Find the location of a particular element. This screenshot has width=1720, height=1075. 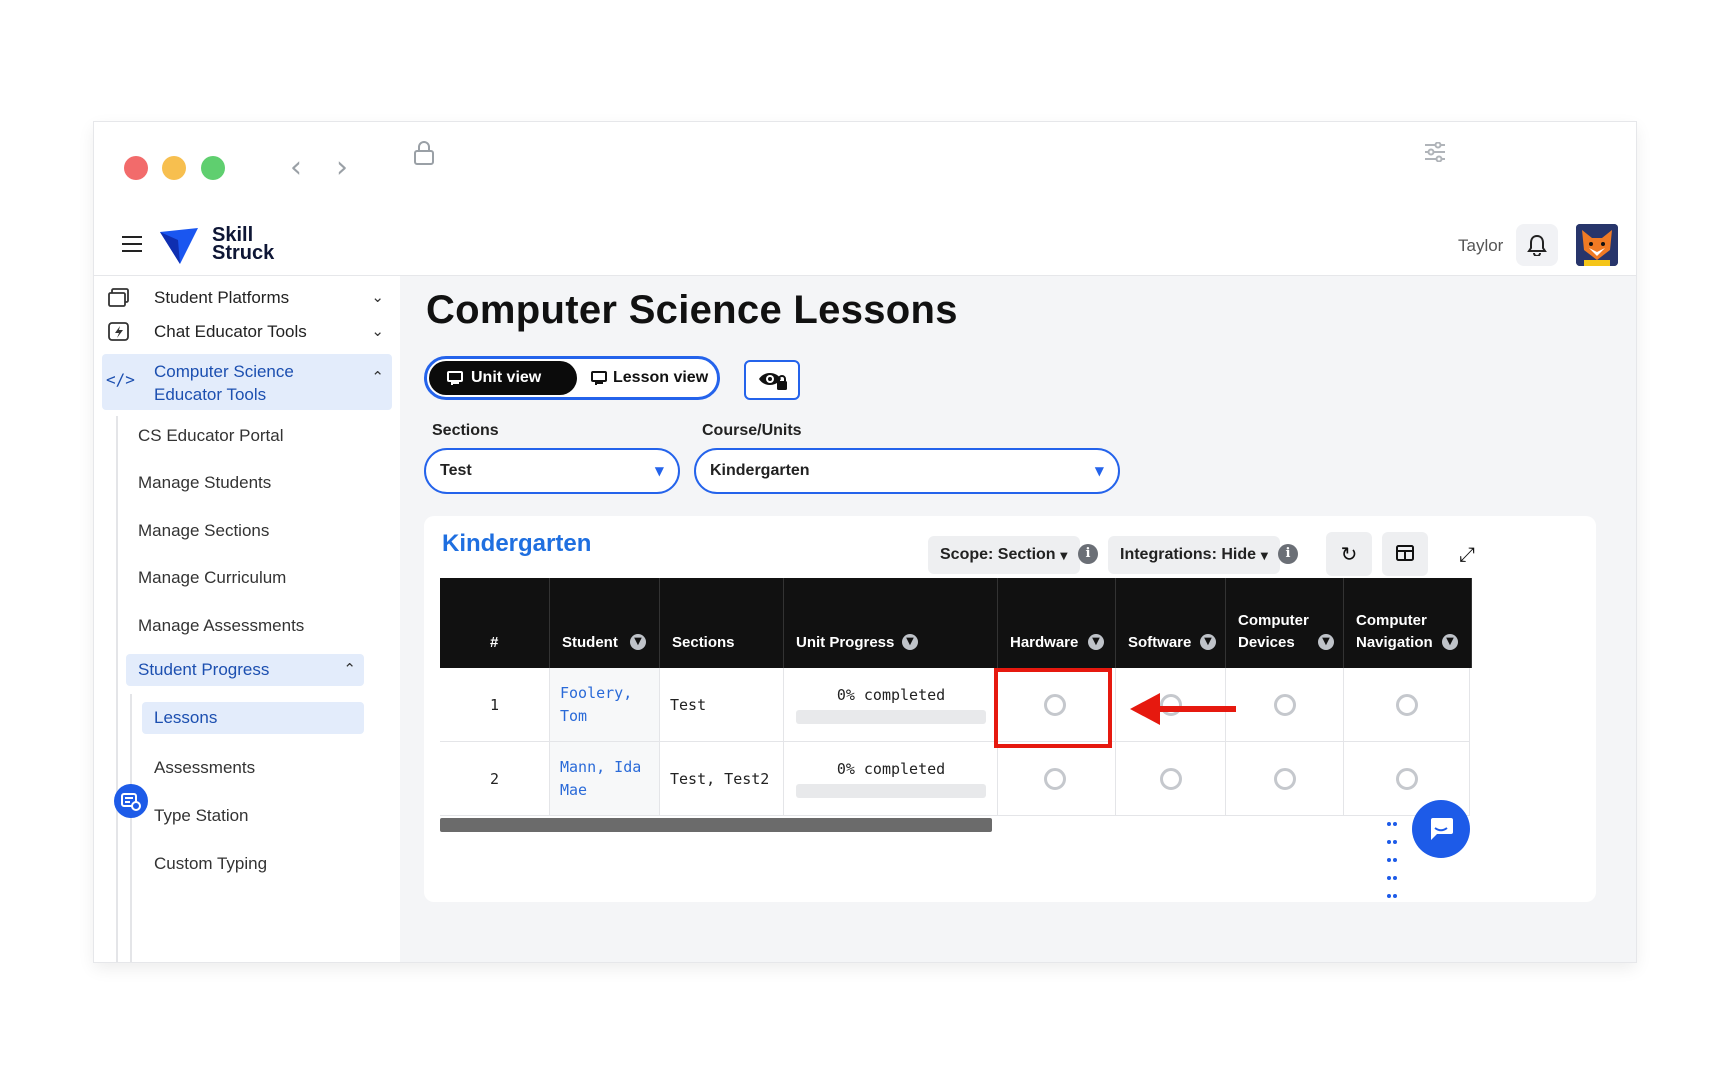

integrations-dropdown: Integrations: Hide ▼ is located at coordinates (1194, 555).